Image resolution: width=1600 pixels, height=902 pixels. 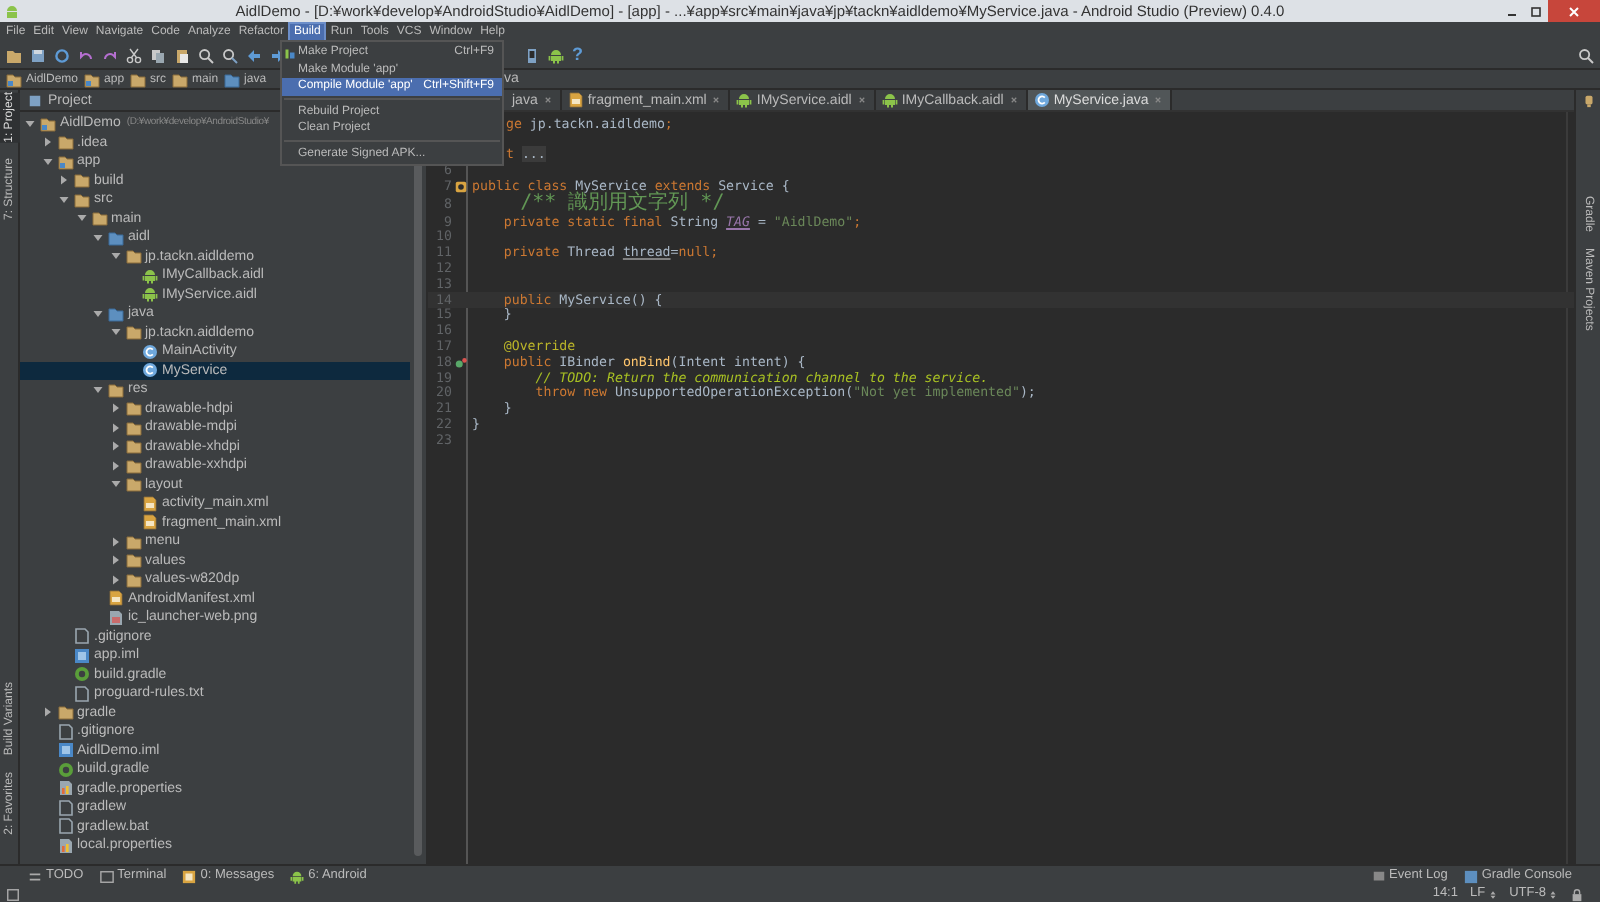 I want to click on replace-icon, so click(x=230, y=55).